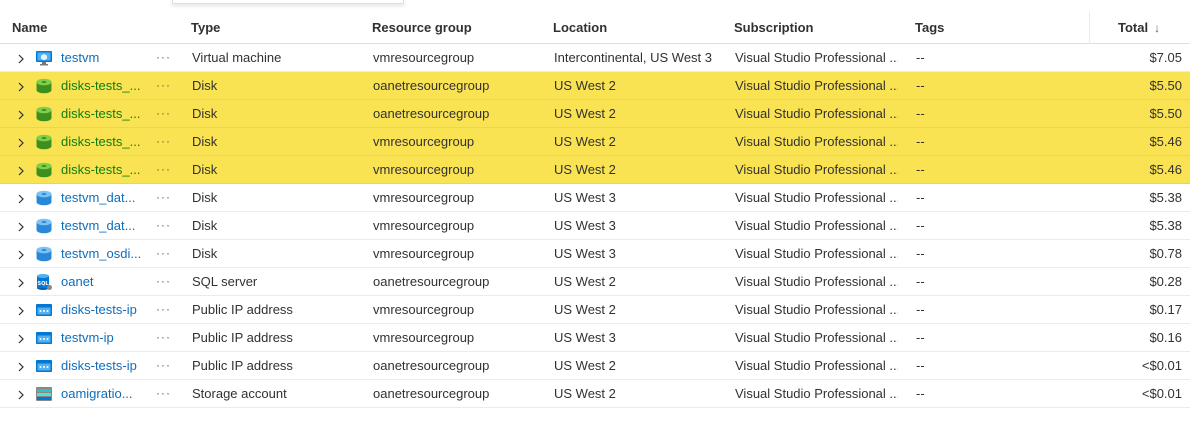 This screenshot has height=431, width=1197. What do you see at coordinates (288, 2) in the screenshot?
I see `dropdown-popover-edge` at bounding box center [288, 2].